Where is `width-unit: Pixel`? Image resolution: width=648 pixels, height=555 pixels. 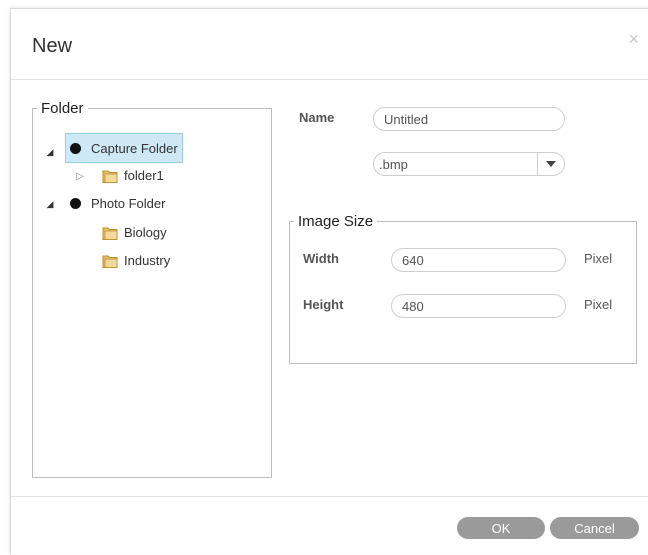 width-unit: Pixel is located at coordinates (598, 258).